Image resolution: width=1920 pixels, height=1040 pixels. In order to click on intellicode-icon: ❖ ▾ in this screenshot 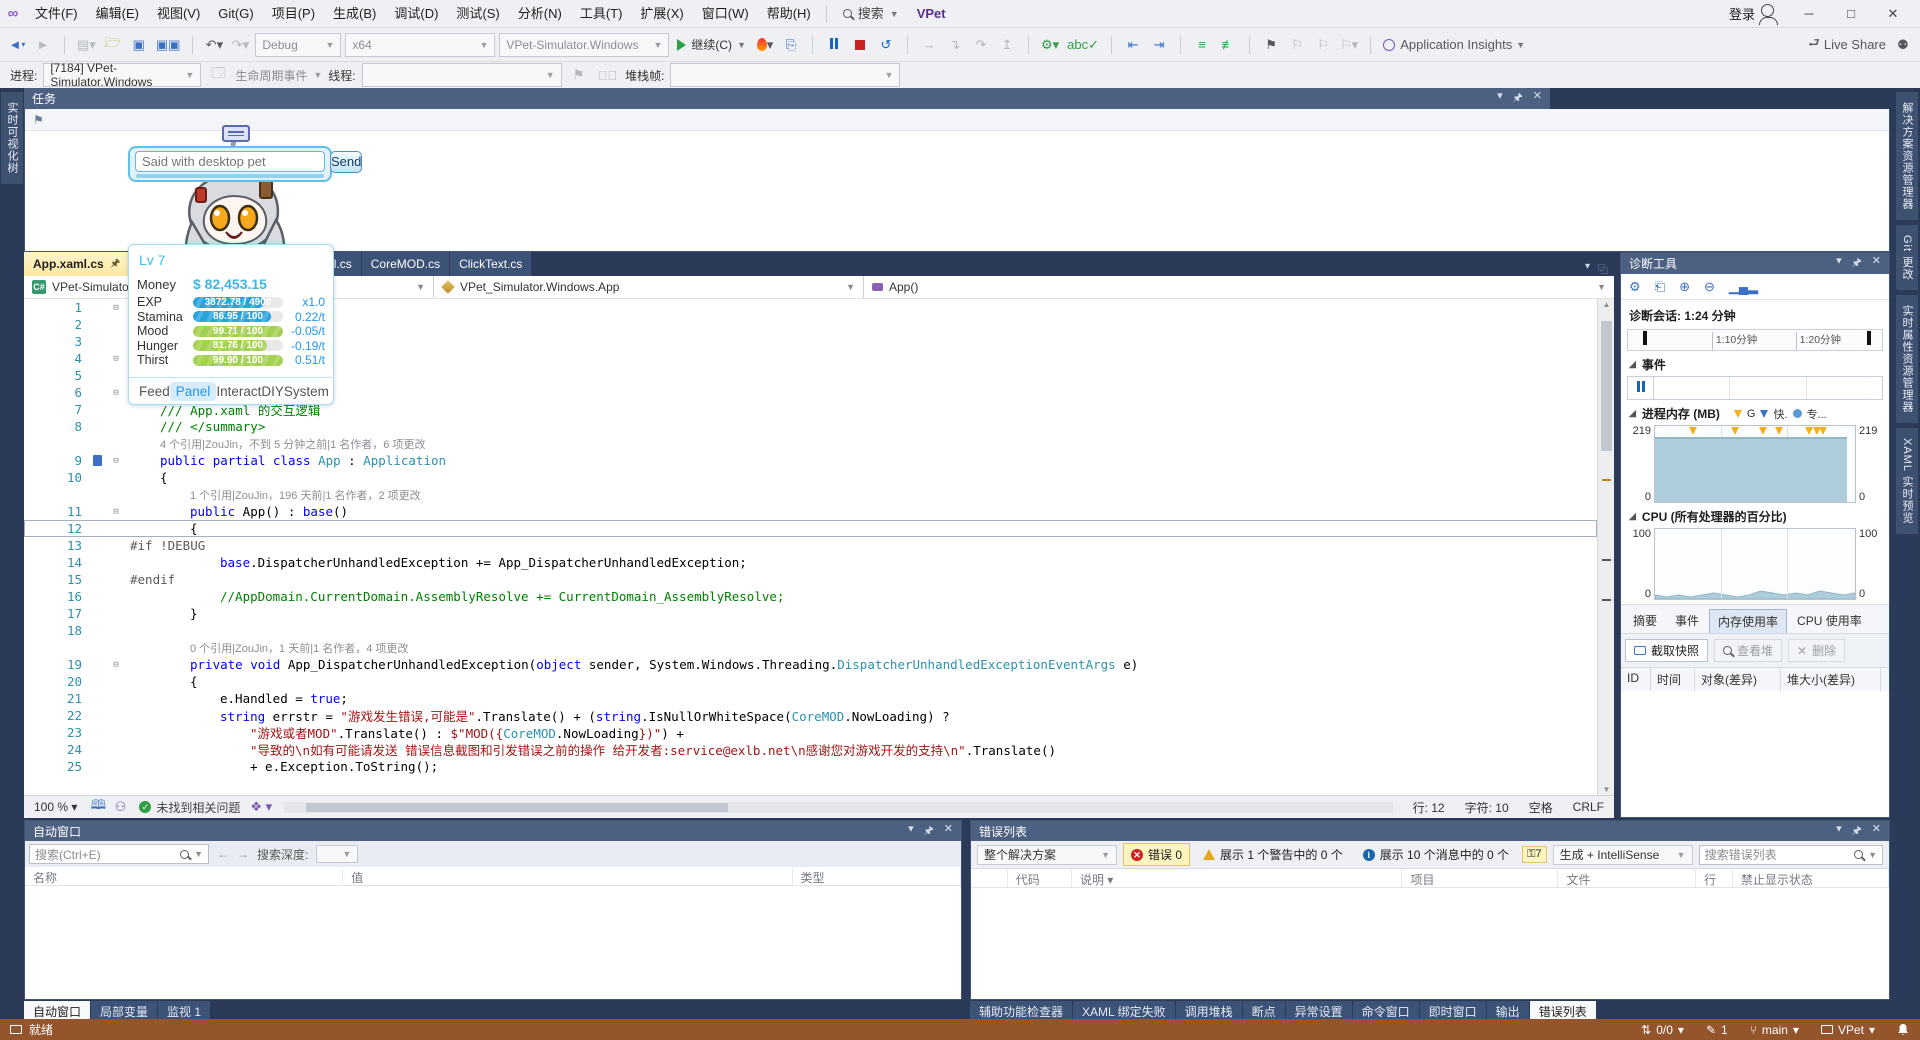, I will do `click(261, 807)`.